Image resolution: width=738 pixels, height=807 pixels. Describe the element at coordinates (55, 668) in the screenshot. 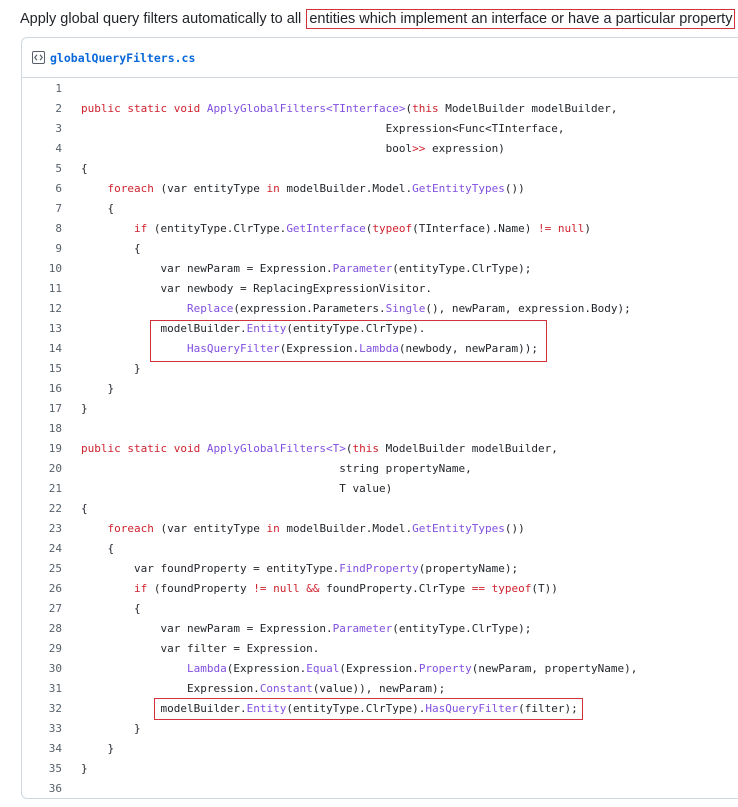

I see `line-number: 30` at that location.